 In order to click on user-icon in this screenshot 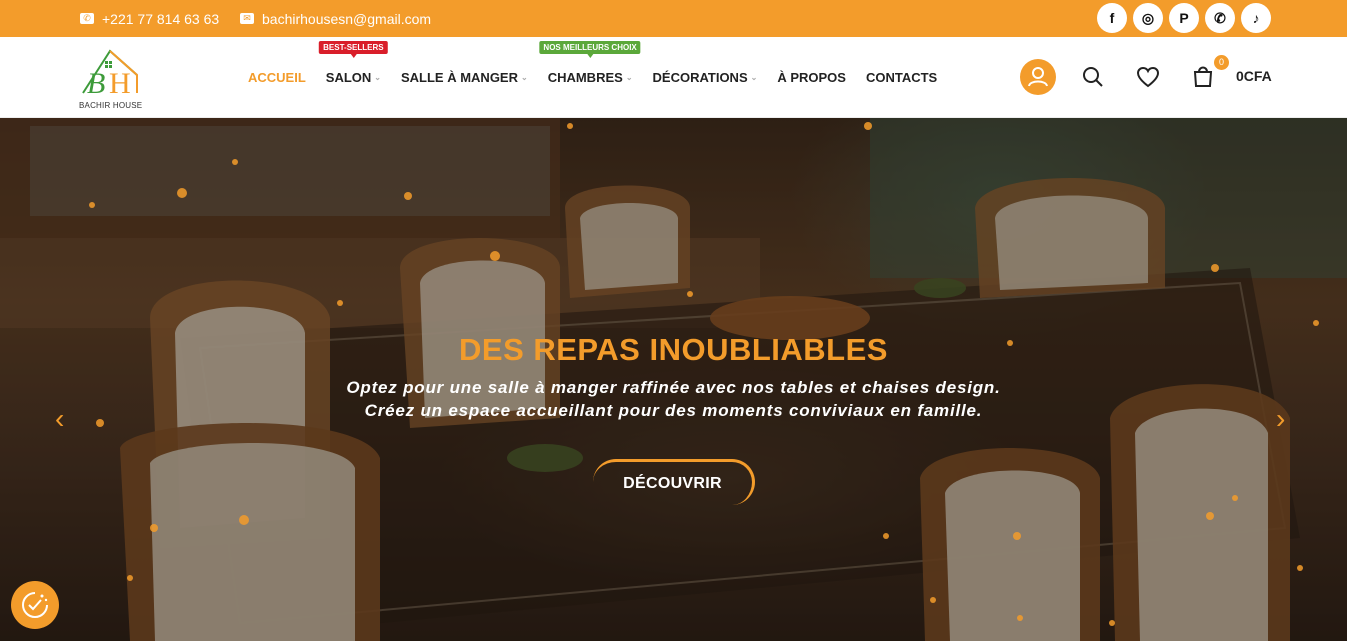, I will do `click(1038, 77)`.